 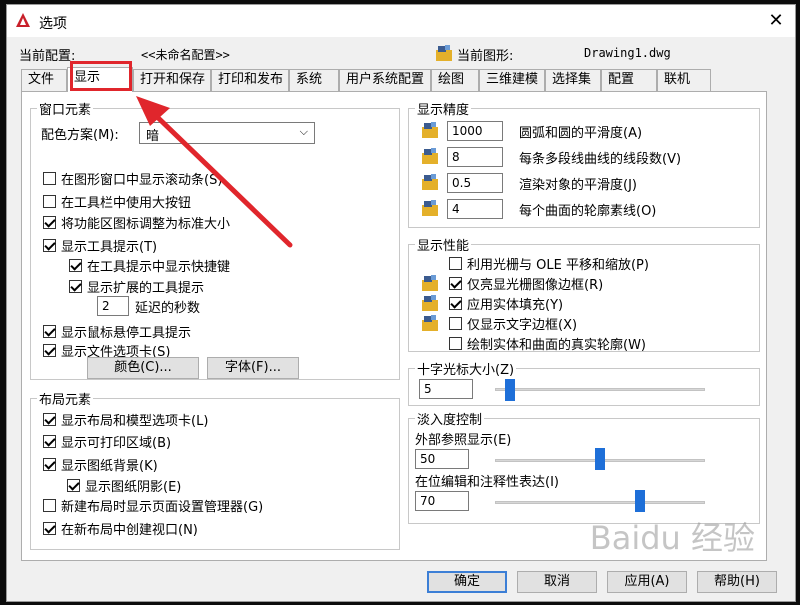 What do you see at coordinates (214, 172) in the screenshot?
I see `annotation-arrow-icon` at bounding box center [214, 172].